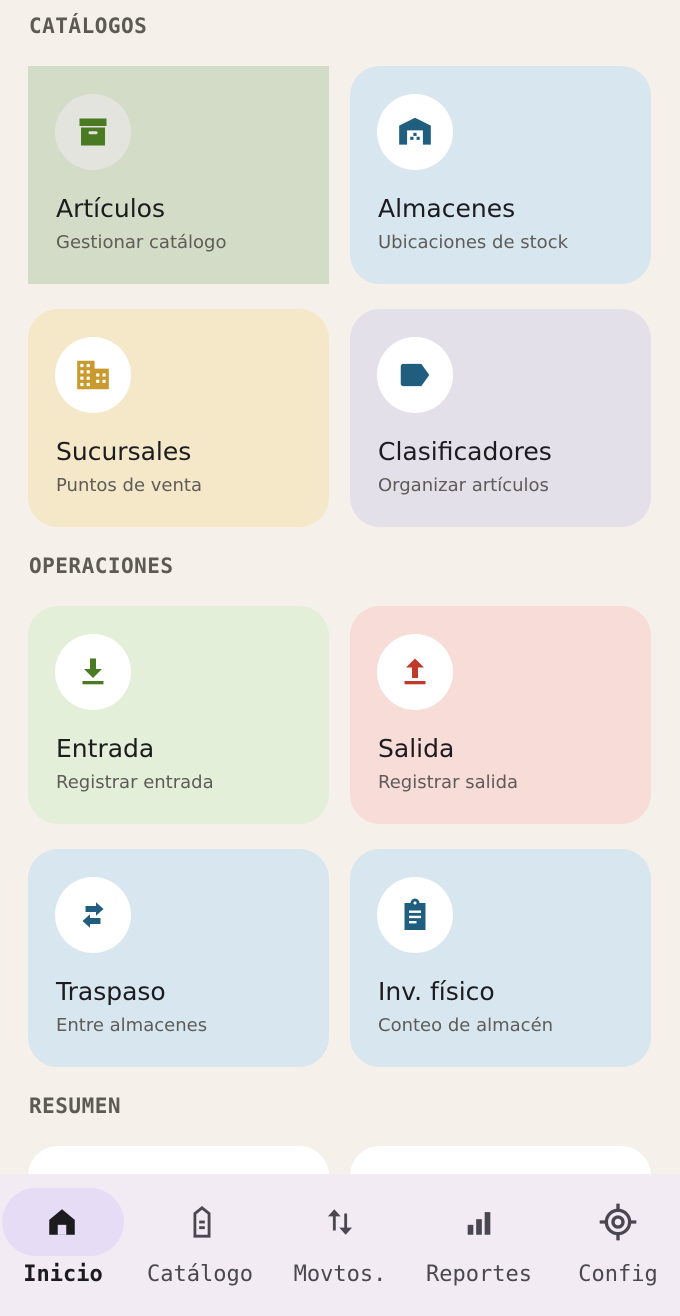  I want to click on card-subtitle: Gestionar catálogo, so click(141, 242).